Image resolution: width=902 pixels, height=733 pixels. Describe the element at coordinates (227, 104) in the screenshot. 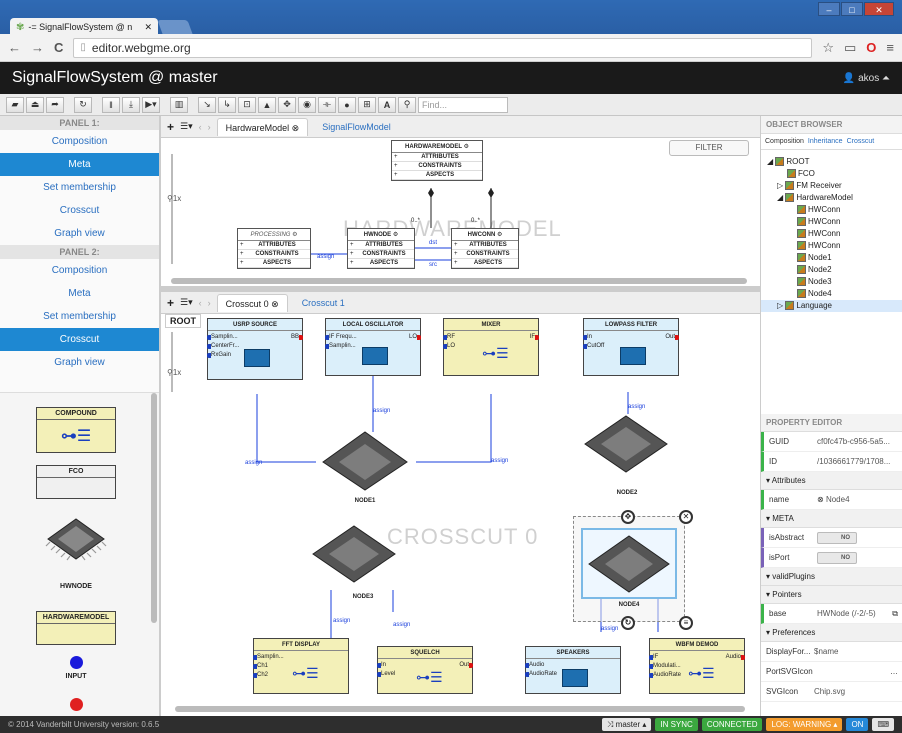

I see `elbow-connect-icon: ↳` at that location.